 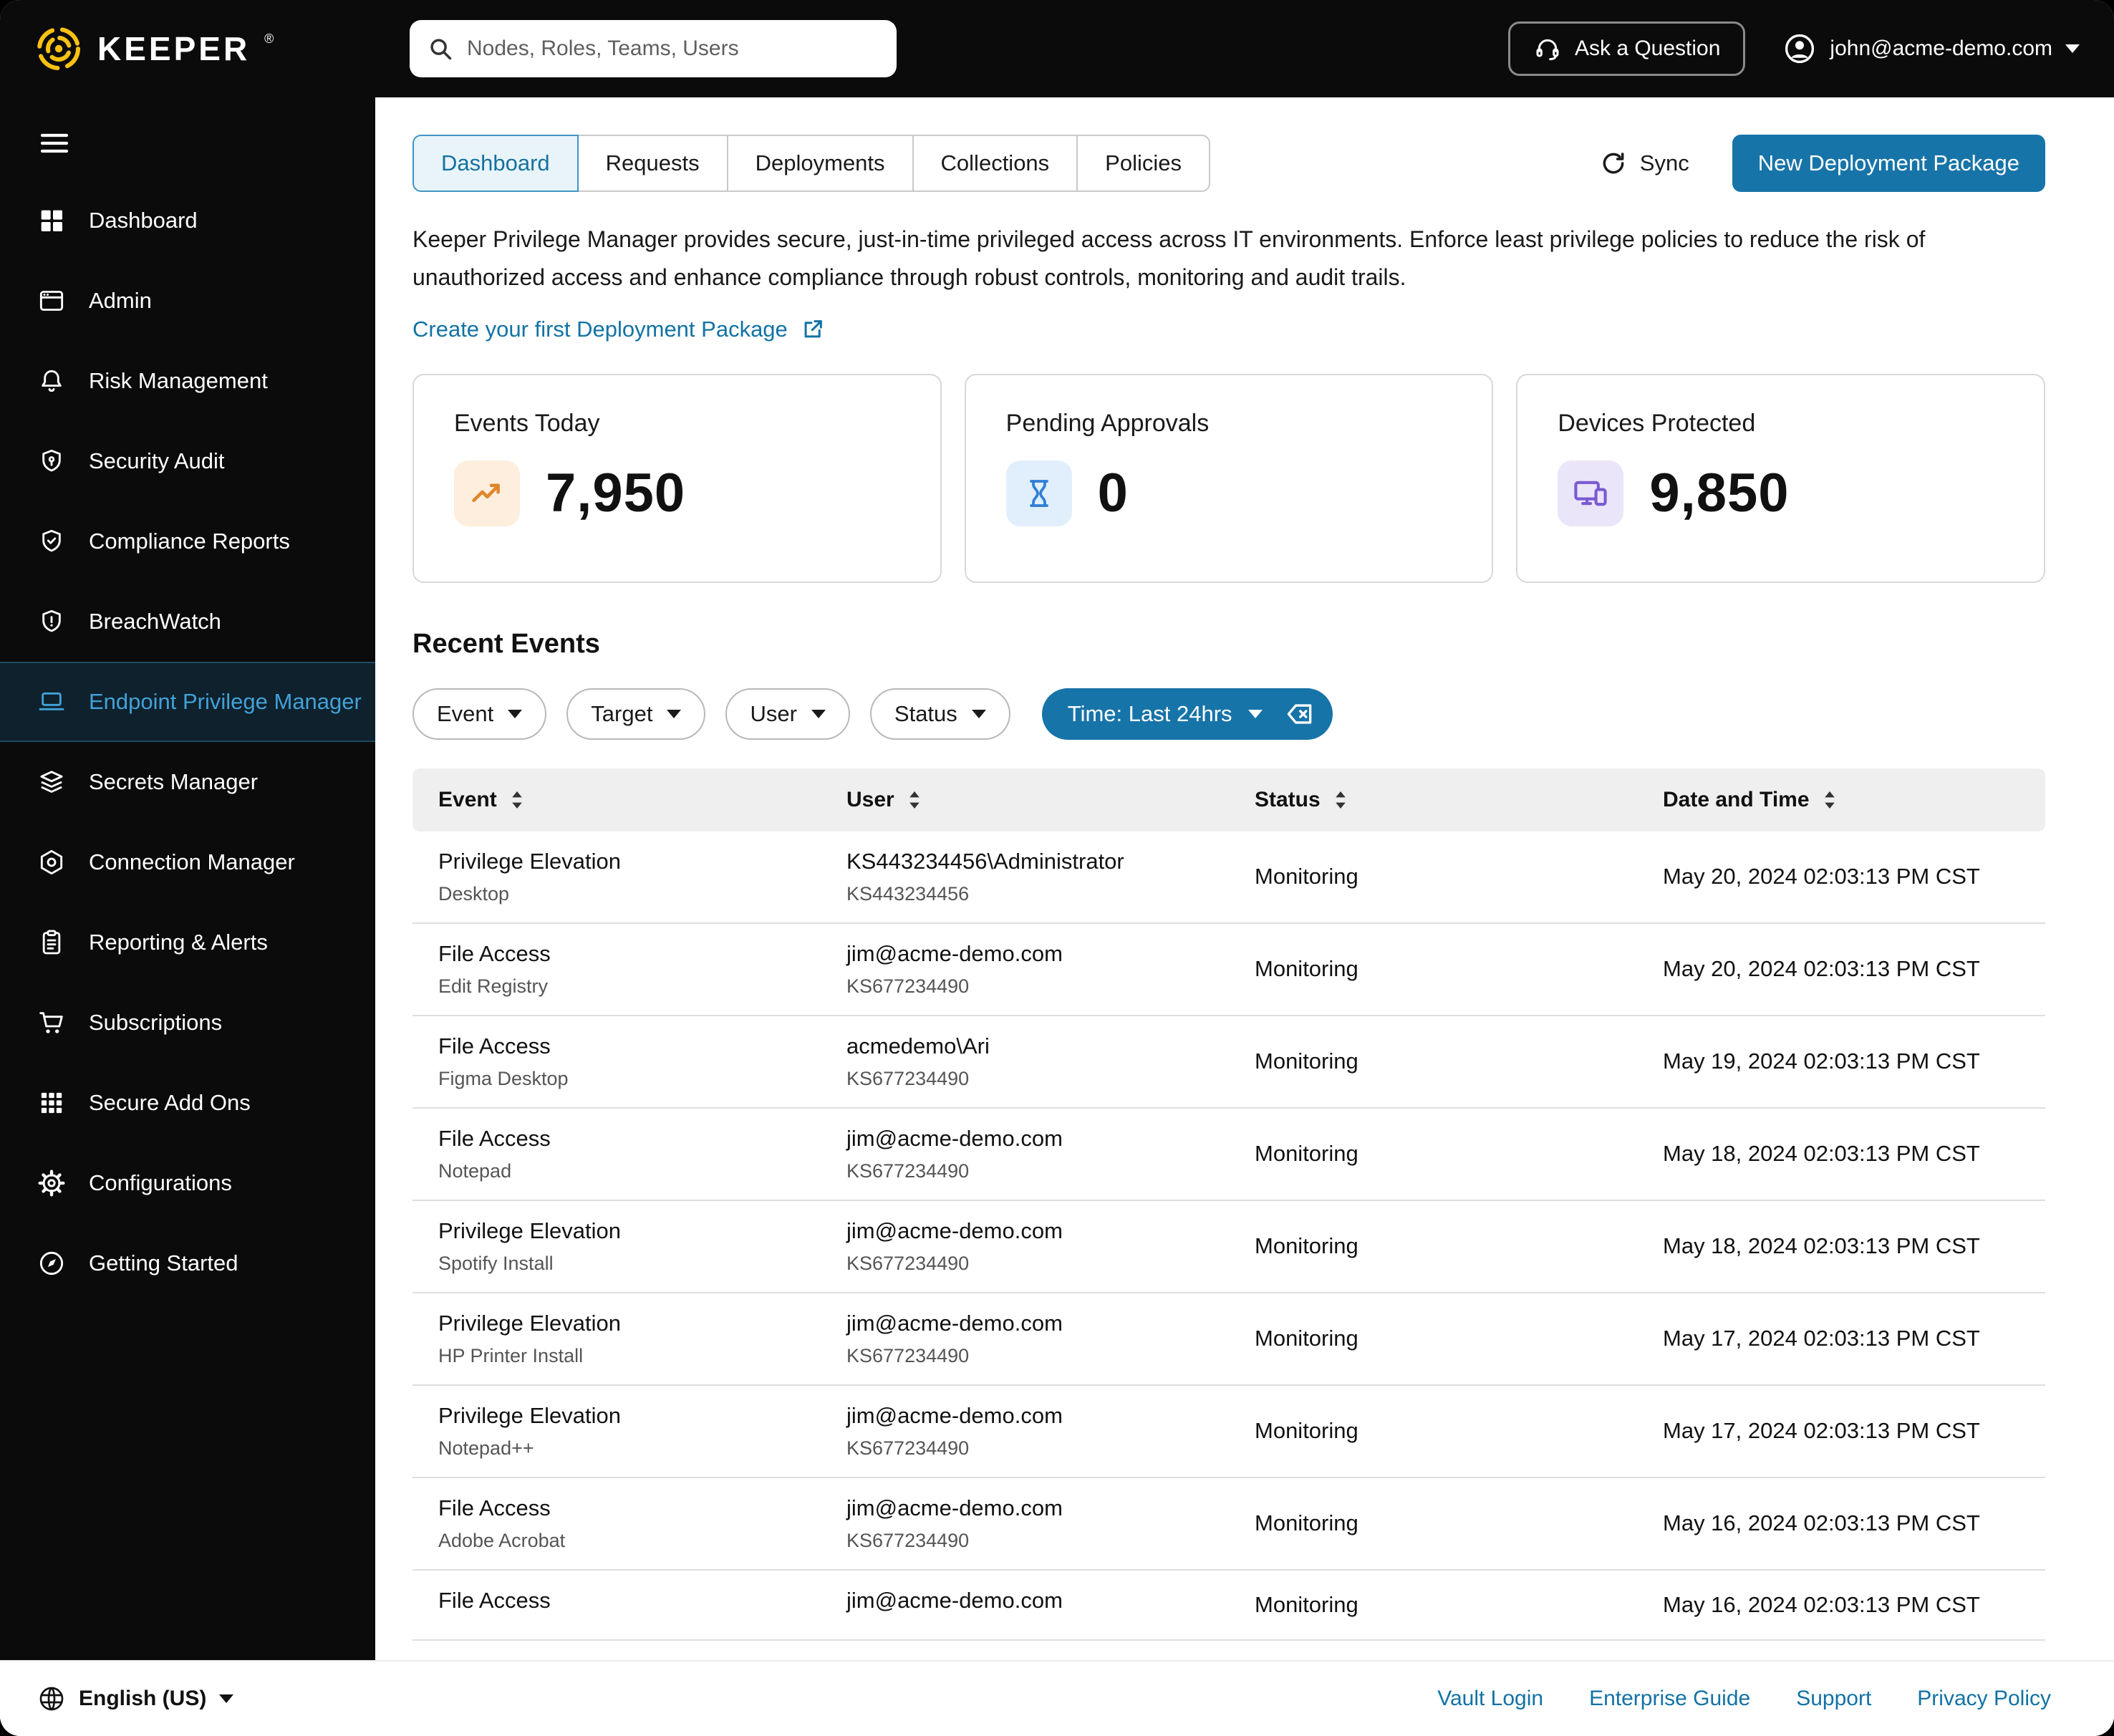 What do you see at coordinates (474, 893) in the screenshot?
I see `event-target: Desktop` at bounding box center [474, 893].